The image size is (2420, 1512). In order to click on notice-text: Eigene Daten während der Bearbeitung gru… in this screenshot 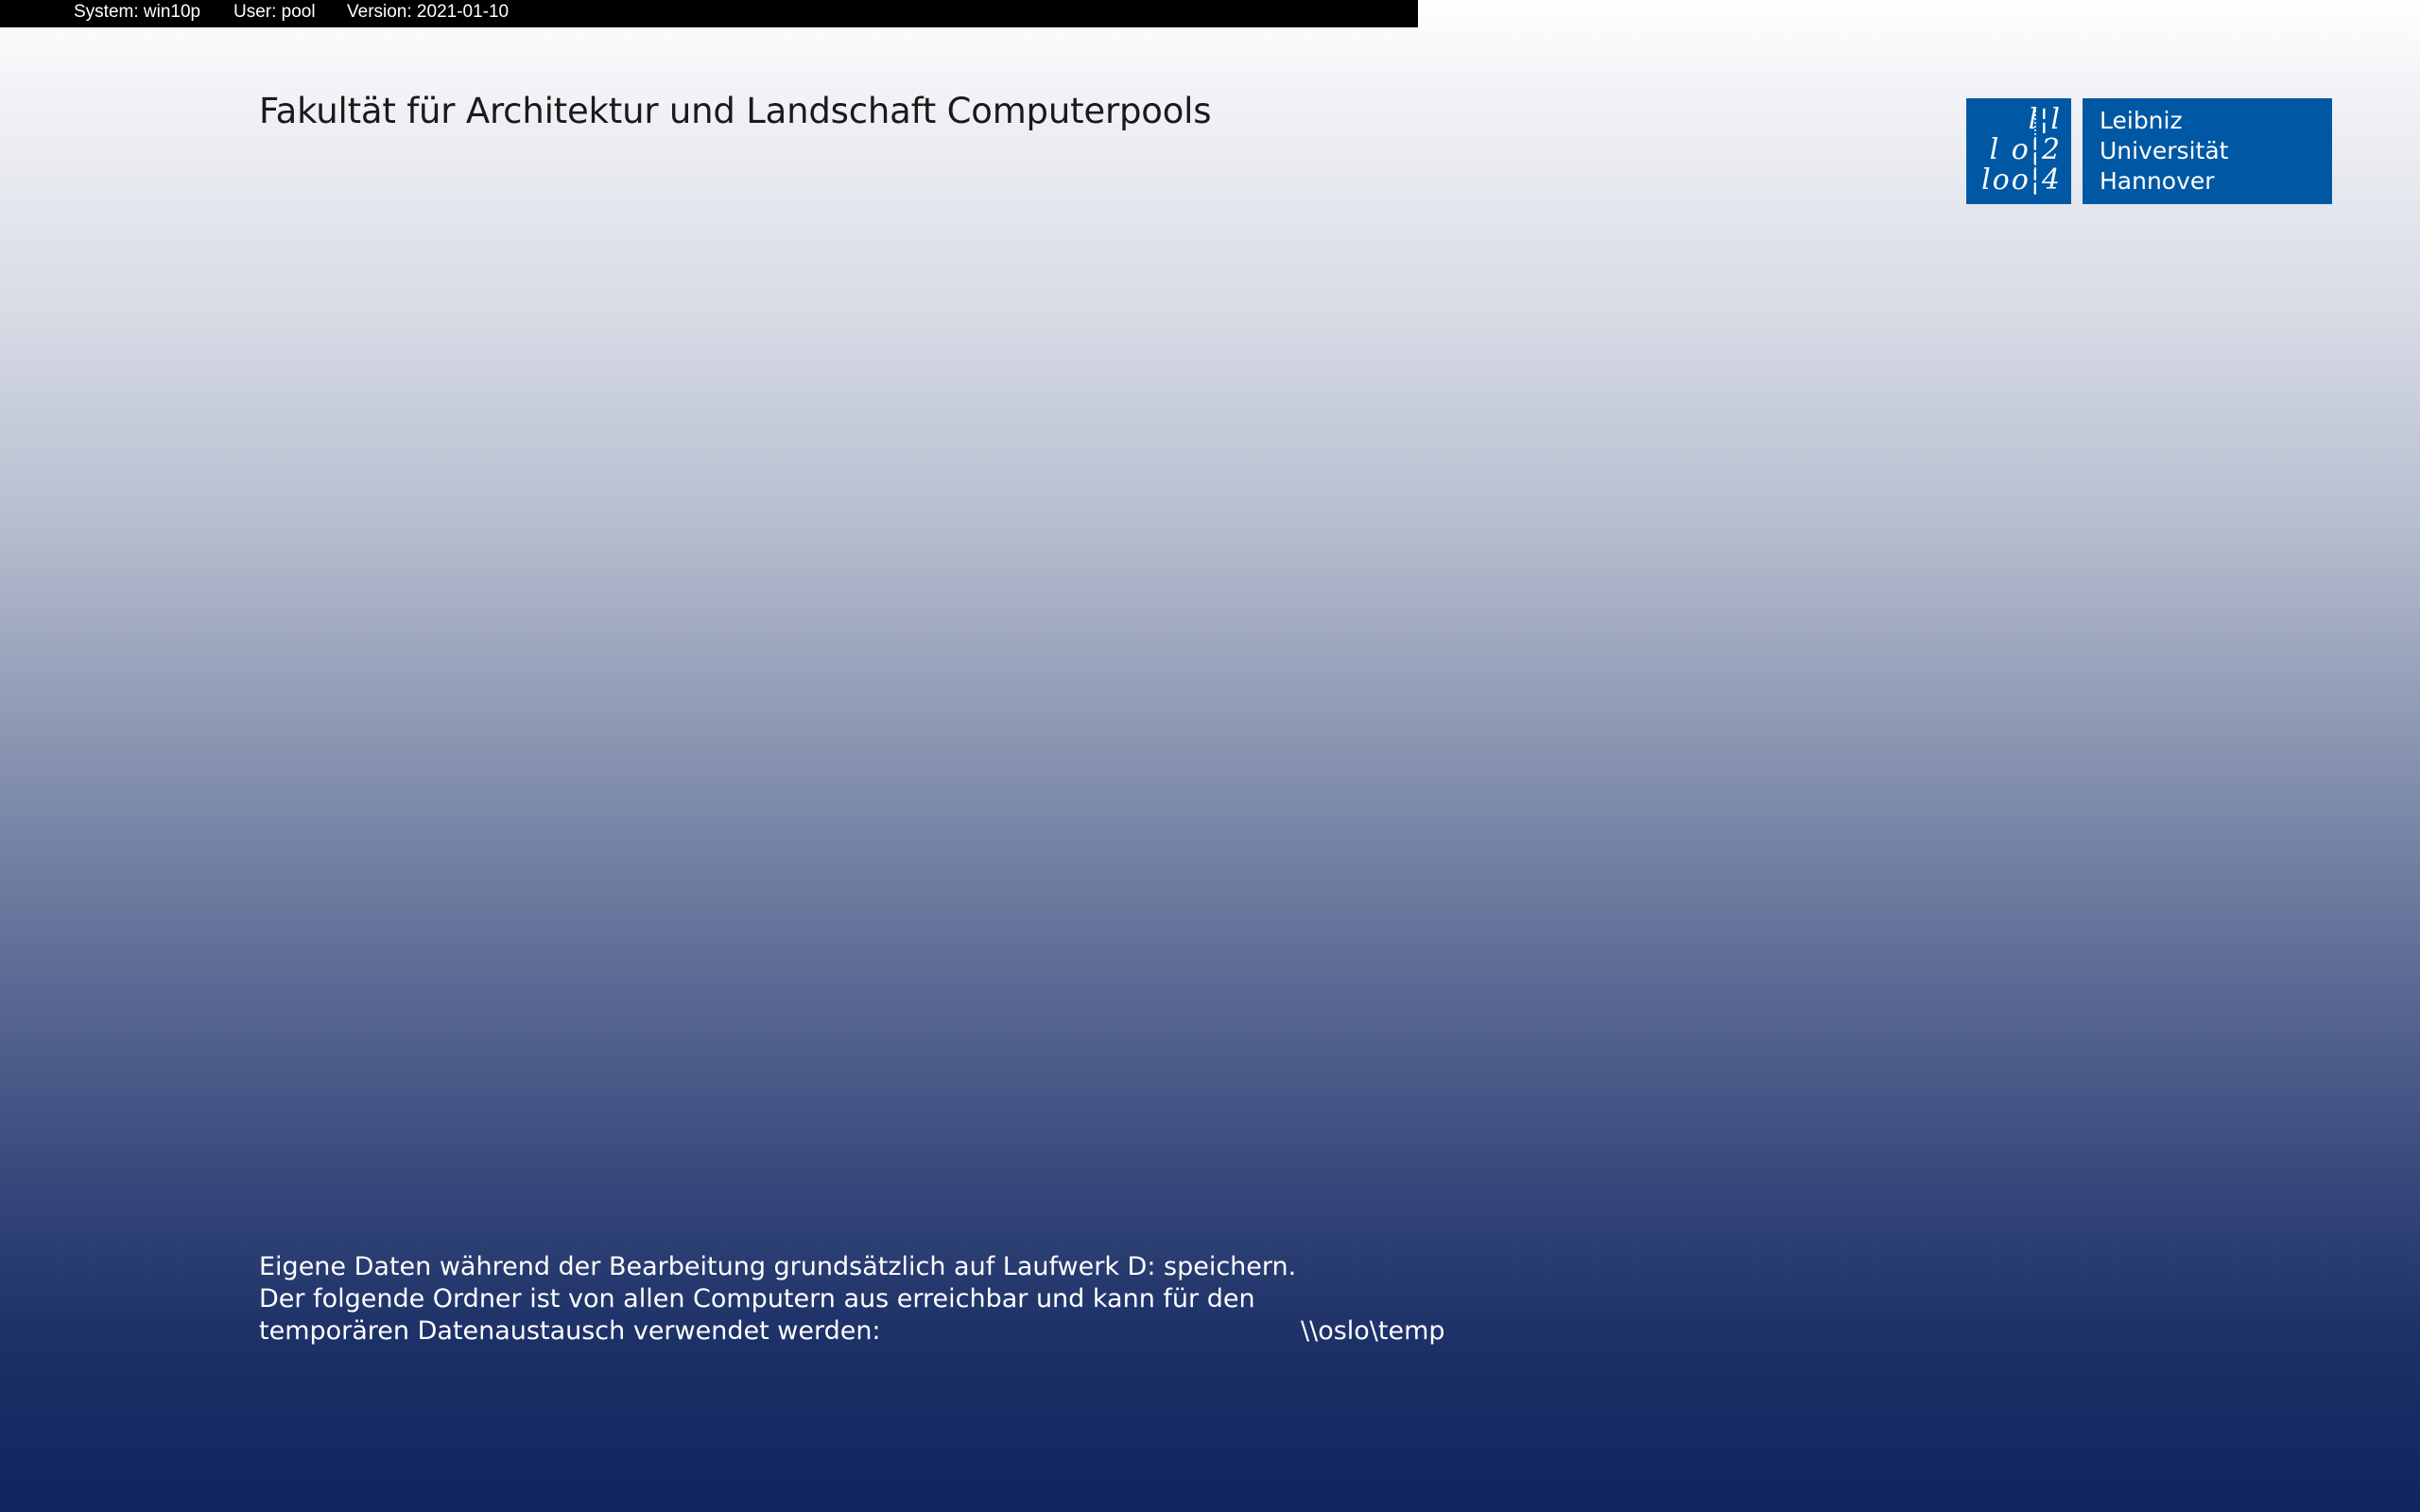, I will do `click(777, 1299)`.